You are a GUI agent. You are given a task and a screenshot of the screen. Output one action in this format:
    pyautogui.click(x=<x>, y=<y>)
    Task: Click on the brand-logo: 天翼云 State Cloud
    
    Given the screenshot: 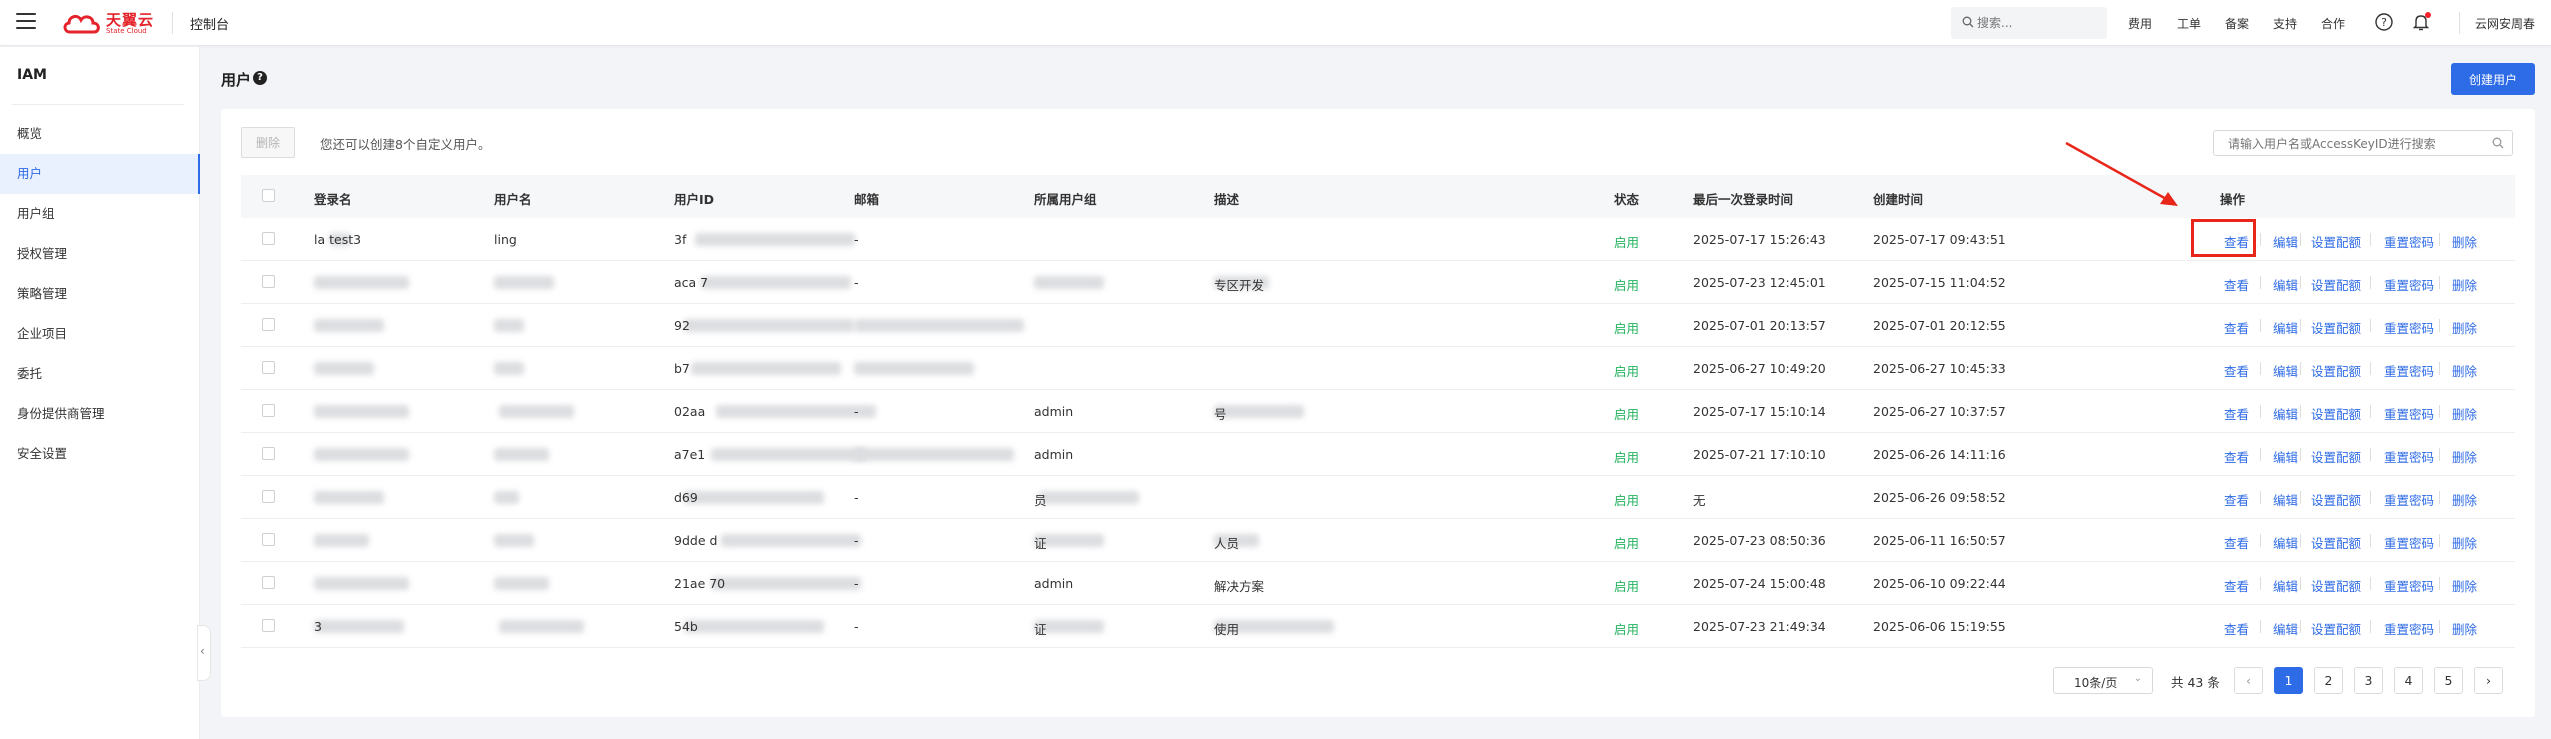 What is the action you would take?
    pyautogui.click(x=110, y=23)
    